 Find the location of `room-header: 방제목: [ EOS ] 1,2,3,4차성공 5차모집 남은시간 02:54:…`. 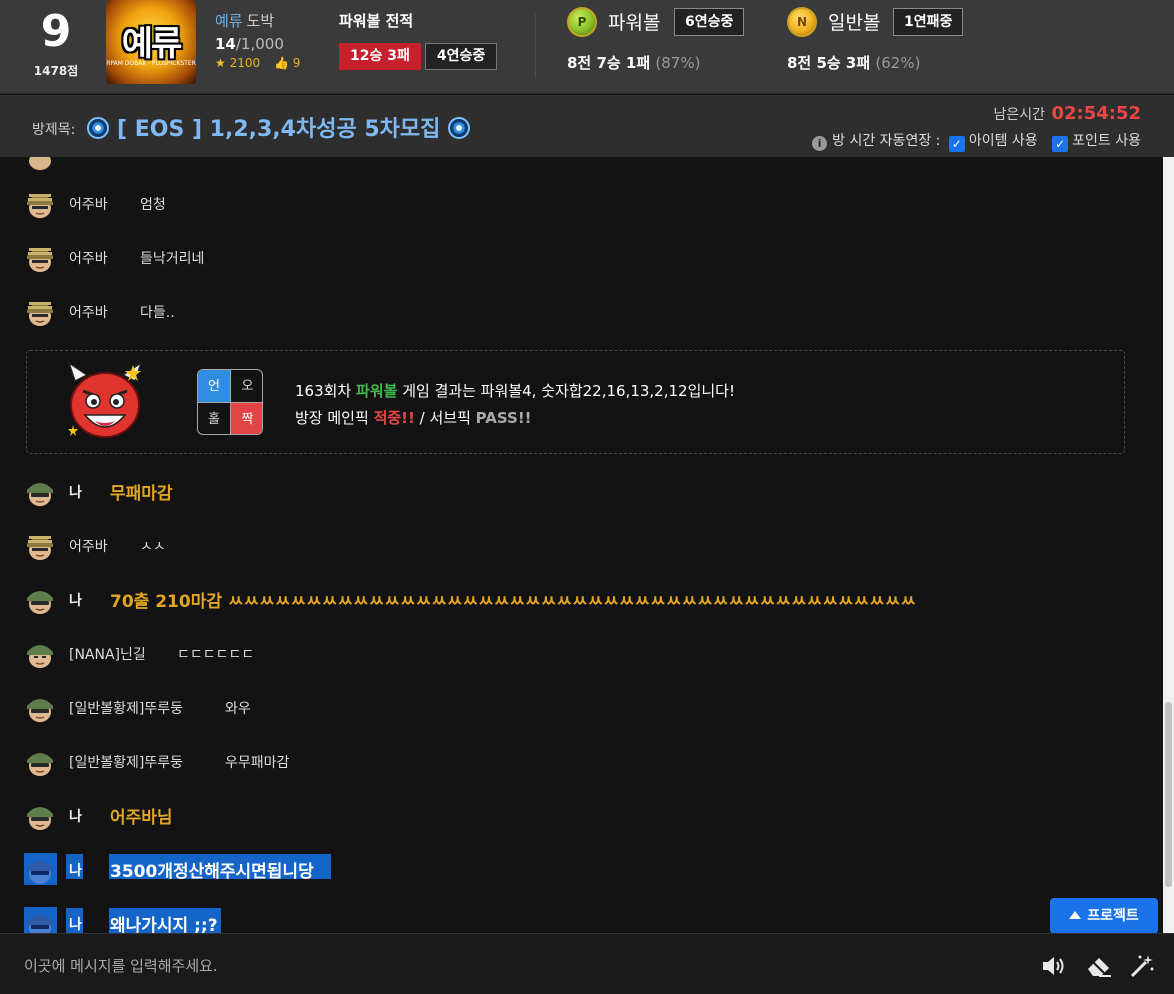

room-header: 방제목: [ EOS ] 1,2,3,4차성공 5차모집 남은시간 02:54:… is located at coordinates (587, 126).